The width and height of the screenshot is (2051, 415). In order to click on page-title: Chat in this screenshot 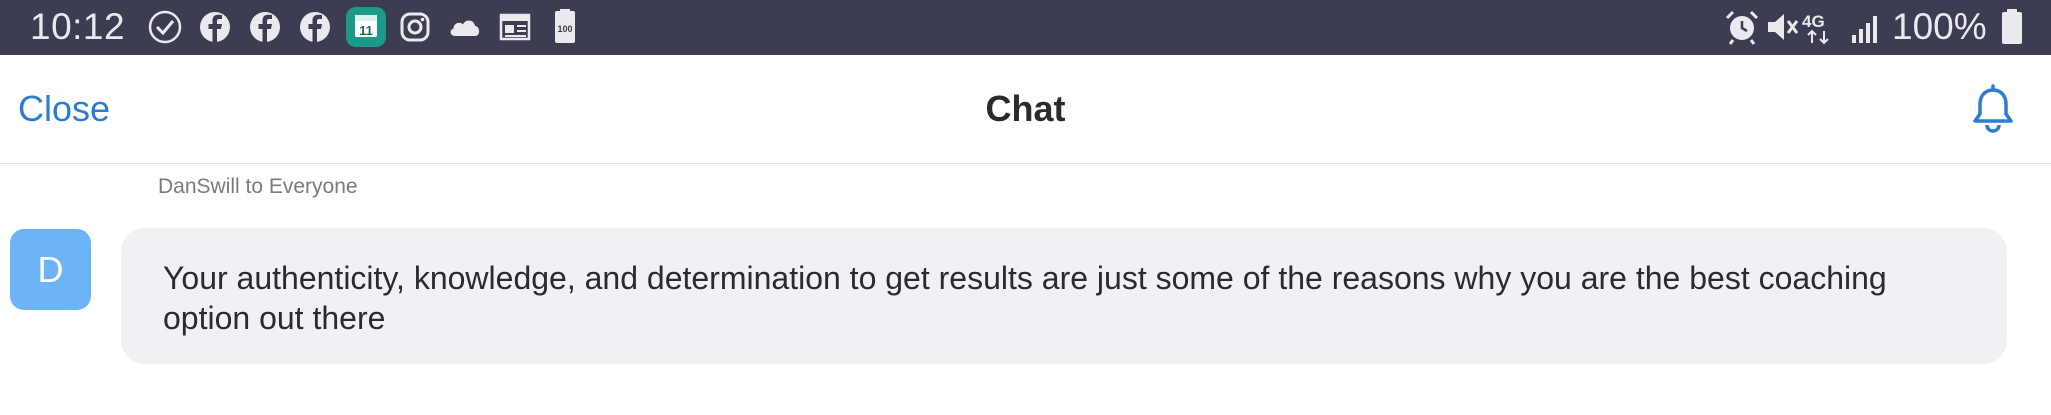, I will do `click(1025, 108)`.